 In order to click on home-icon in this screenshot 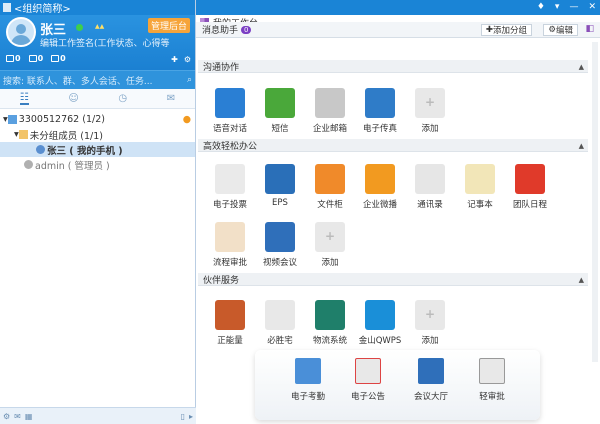, I will do `click(12, 119)`.